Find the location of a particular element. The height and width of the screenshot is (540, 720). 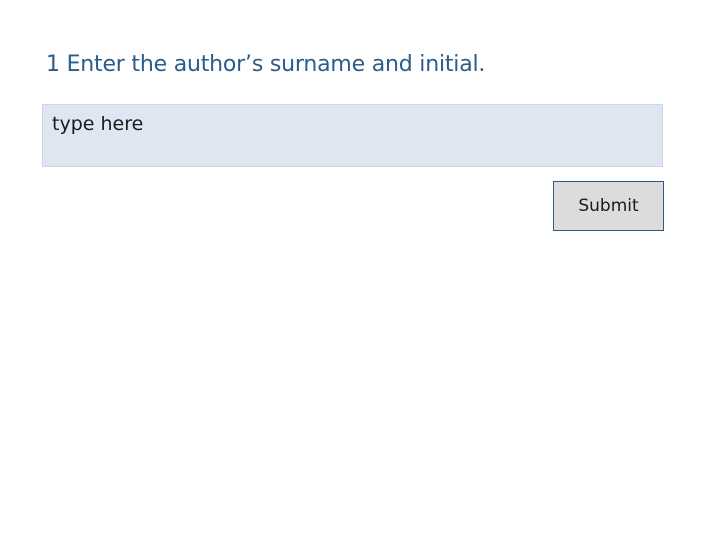

answer-box is located at coordinates (352, 135).